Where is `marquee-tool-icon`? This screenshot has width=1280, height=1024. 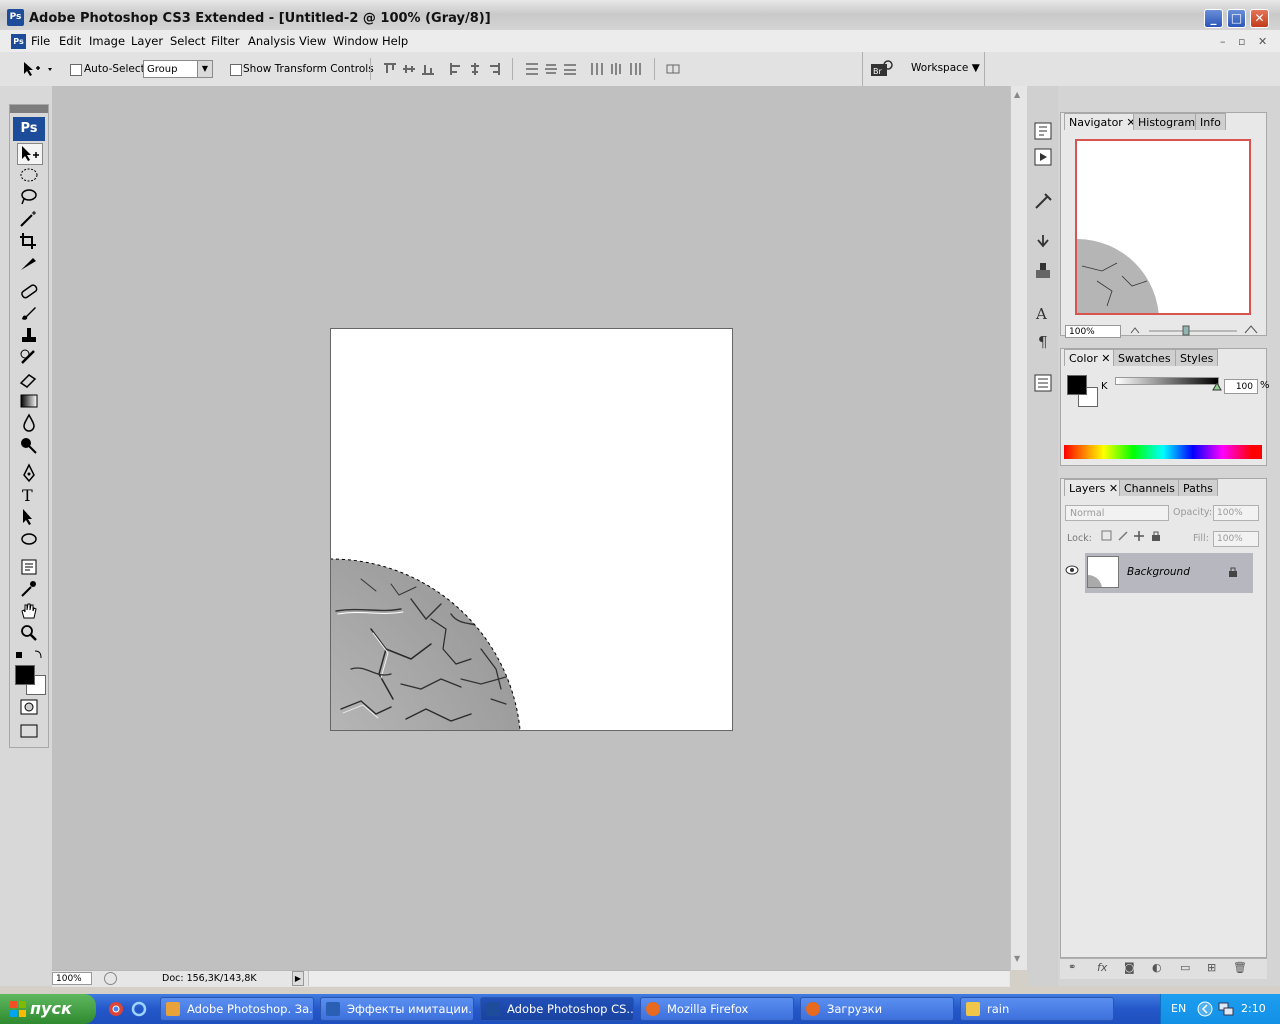 marquee-tool-icon is located at coordinates (29, 175).